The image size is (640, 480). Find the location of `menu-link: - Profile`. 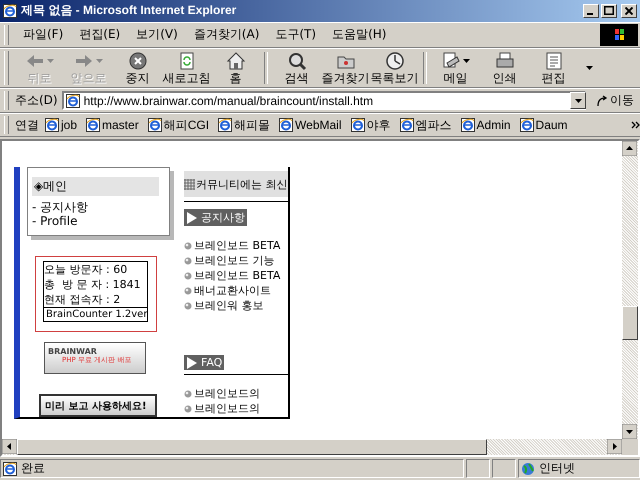

menu-link: - Profile is located at coordinates (95, 221).